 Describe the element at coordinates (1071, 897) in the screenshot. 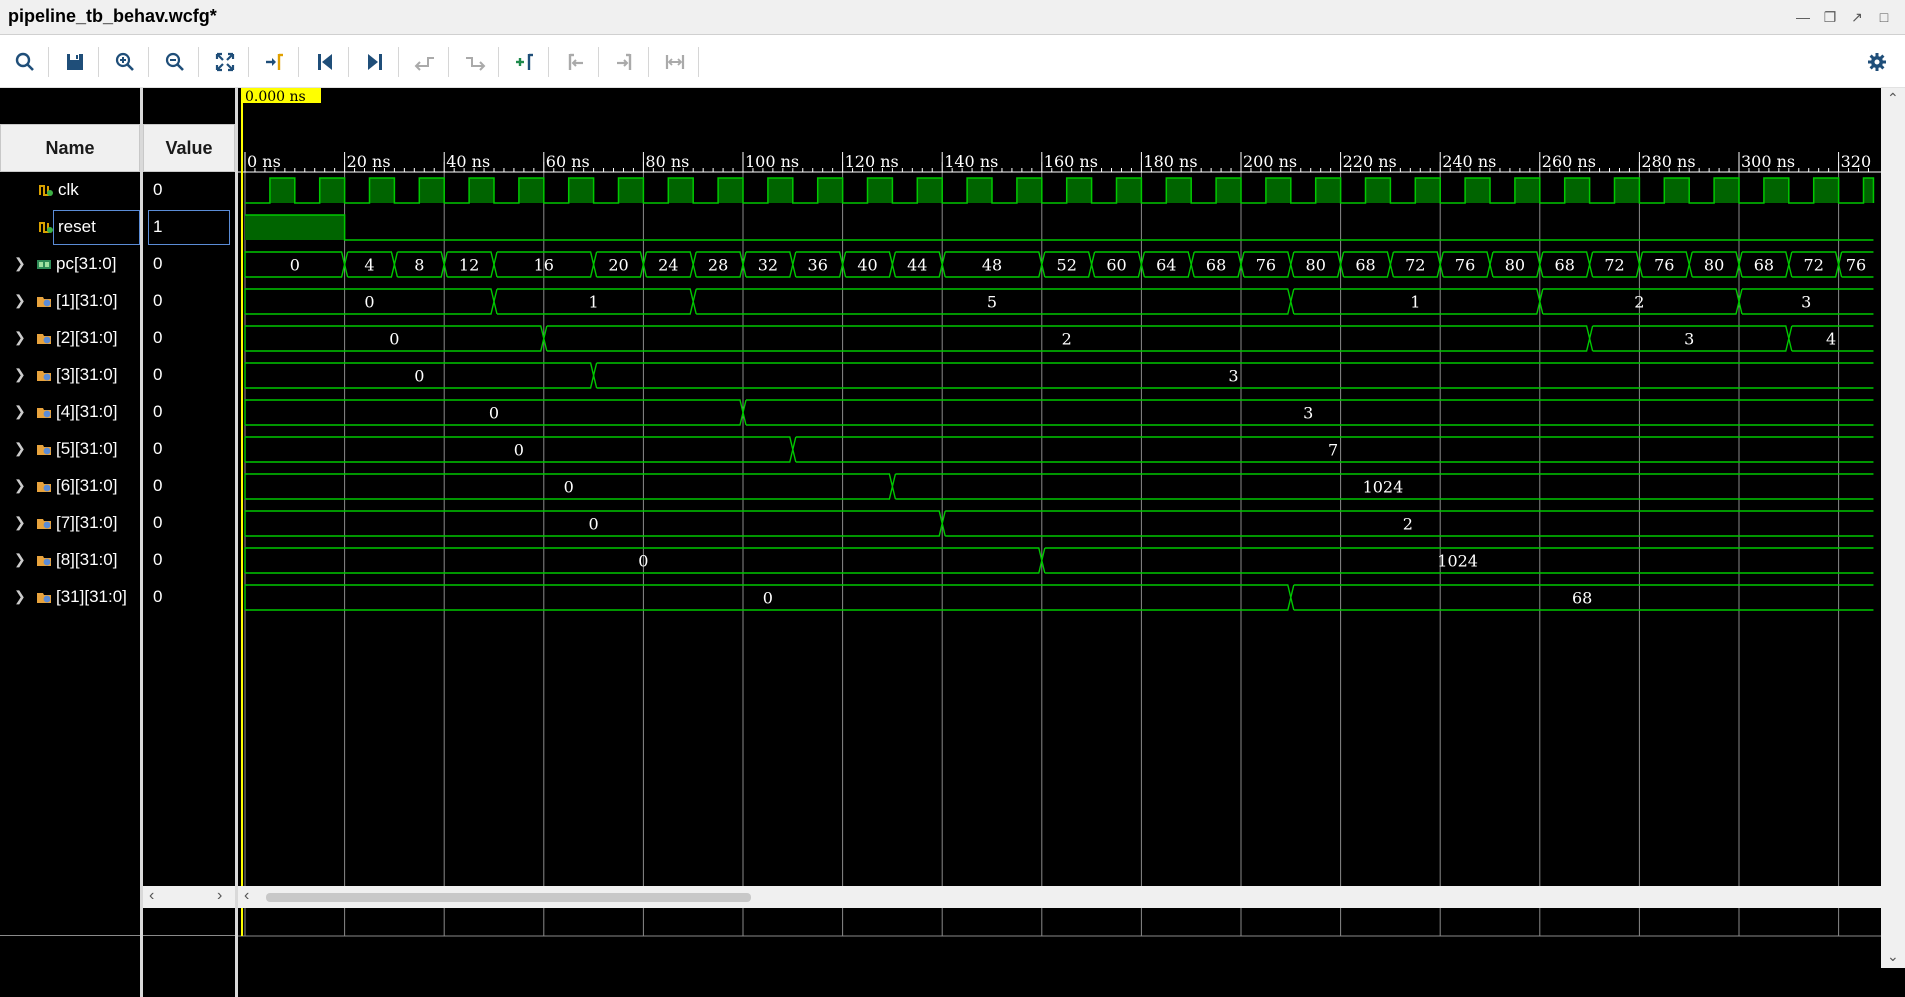

I see `wave-horizontal-scrollbar: ‹` at that location.